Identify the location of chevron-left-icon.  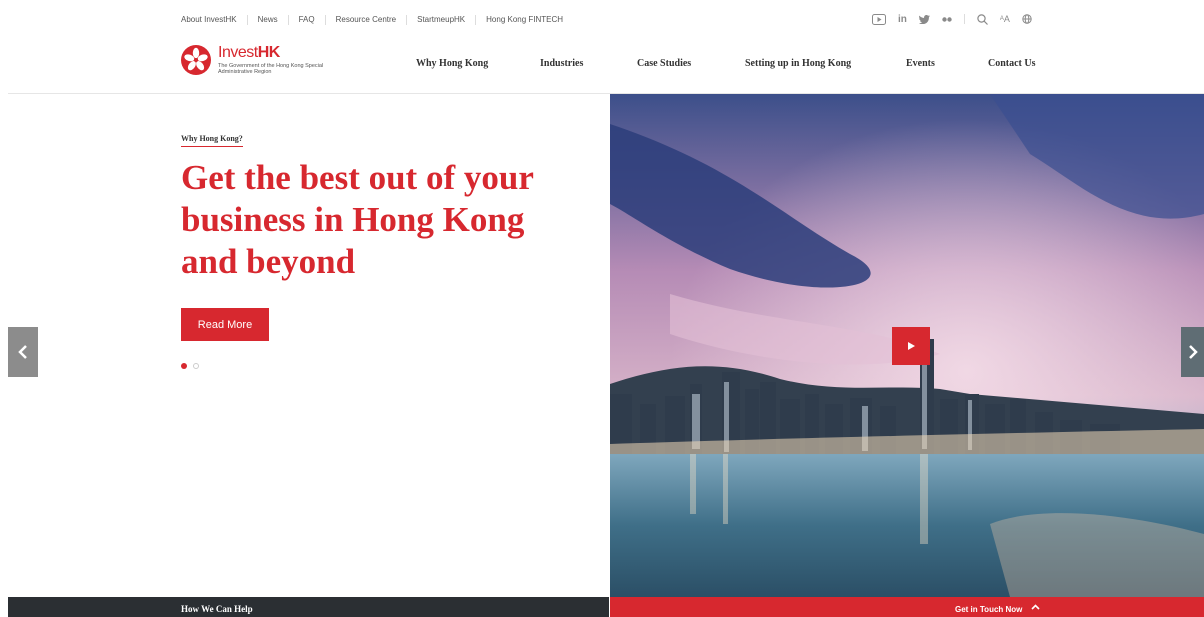
(22, 352).